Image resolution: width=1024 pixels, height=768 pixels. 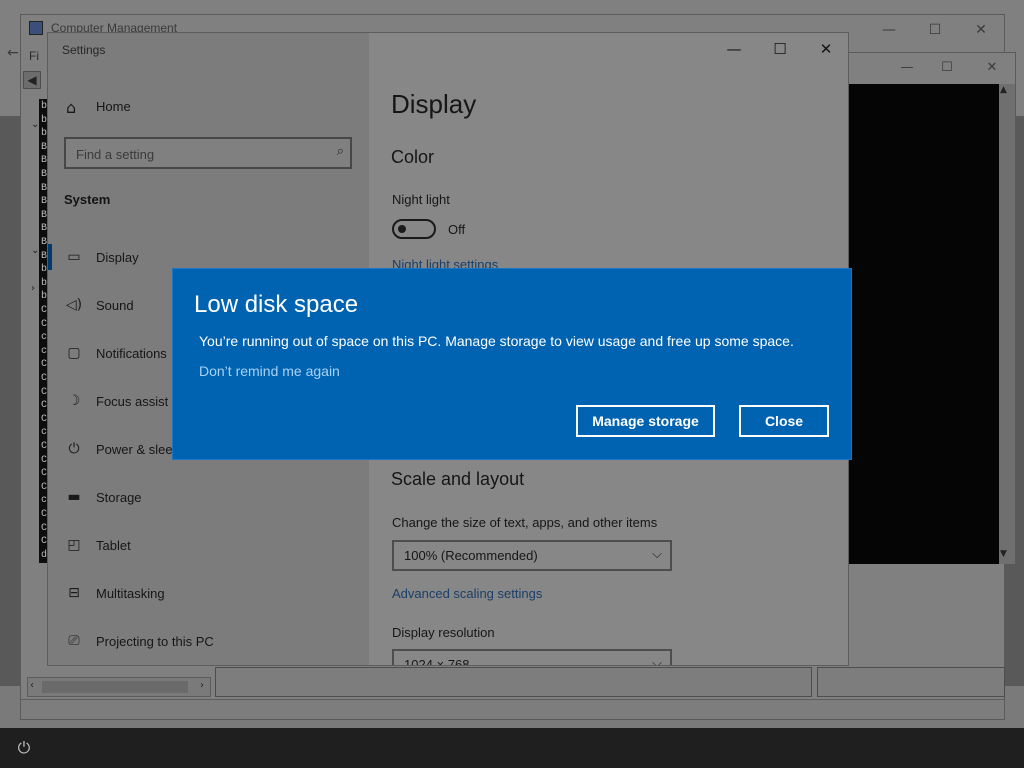 I want to click on scrollbar-thumb, so click(x=115, y=687).